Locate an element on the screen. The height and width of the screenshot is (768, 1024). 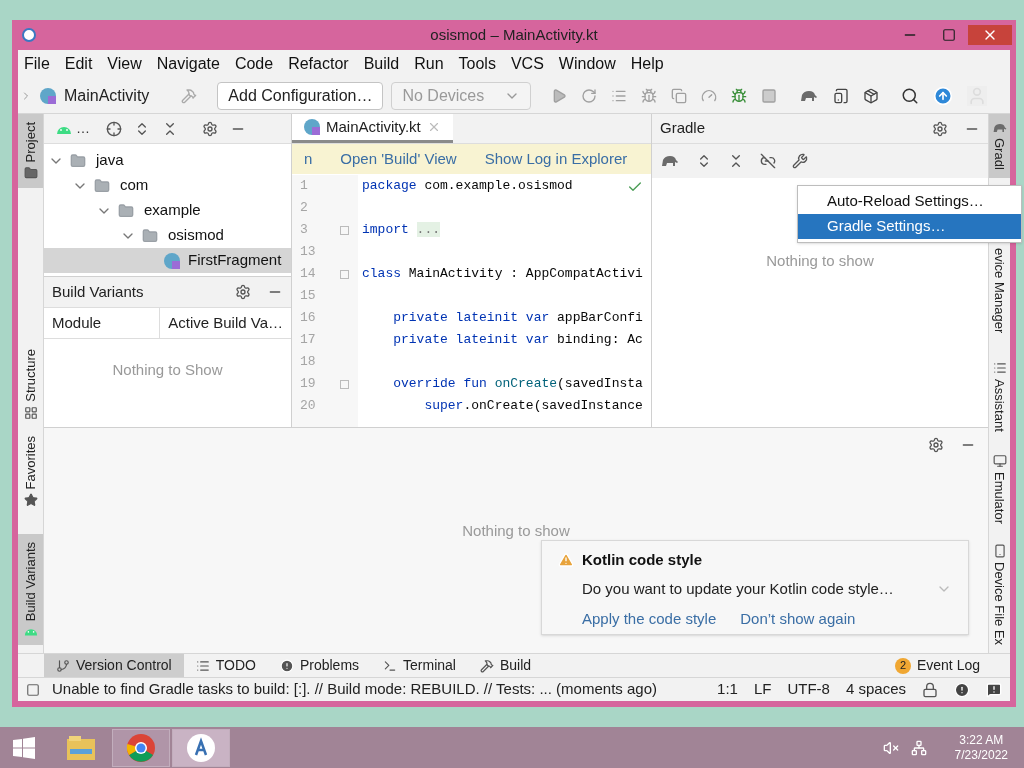
menu-item: Build is located at coordinates (381, 64).